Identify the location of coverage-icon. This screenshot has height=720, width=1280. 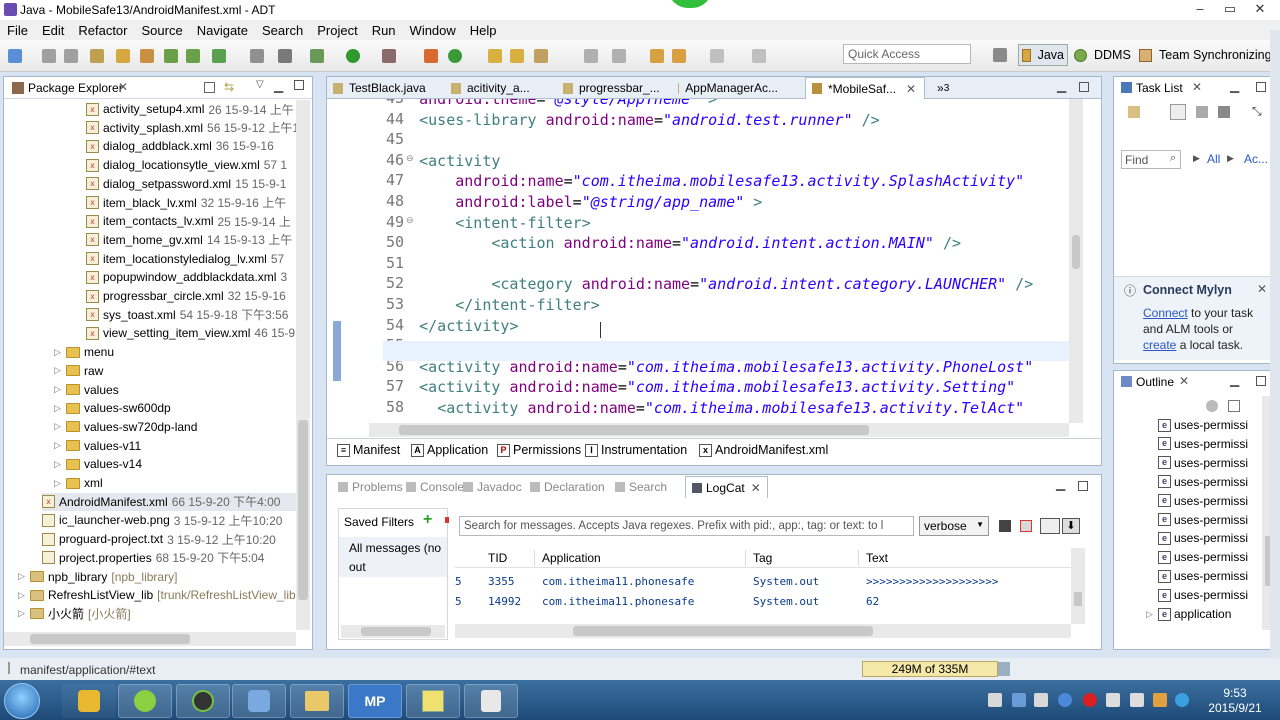
(389, 56).